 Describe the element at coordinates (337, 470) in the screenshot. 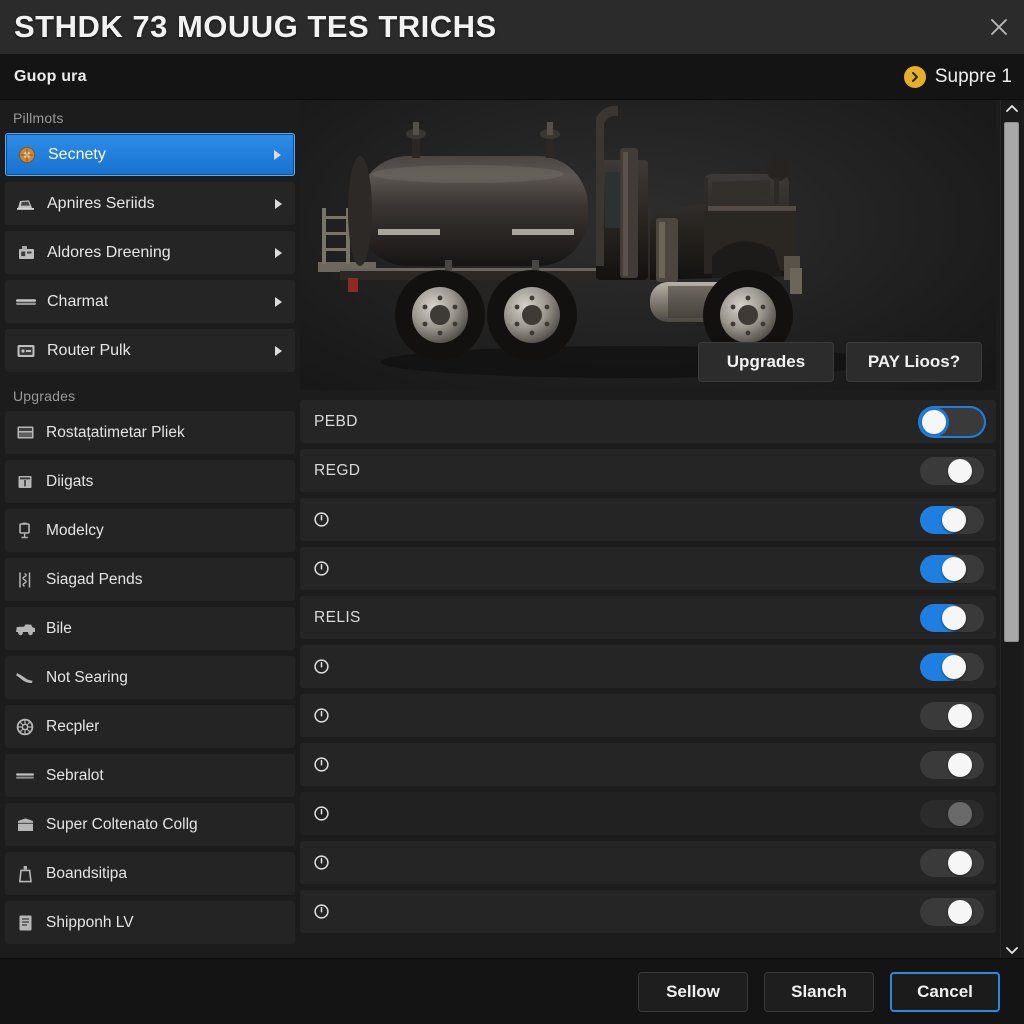

I see `setting-label: REGD` at that location.